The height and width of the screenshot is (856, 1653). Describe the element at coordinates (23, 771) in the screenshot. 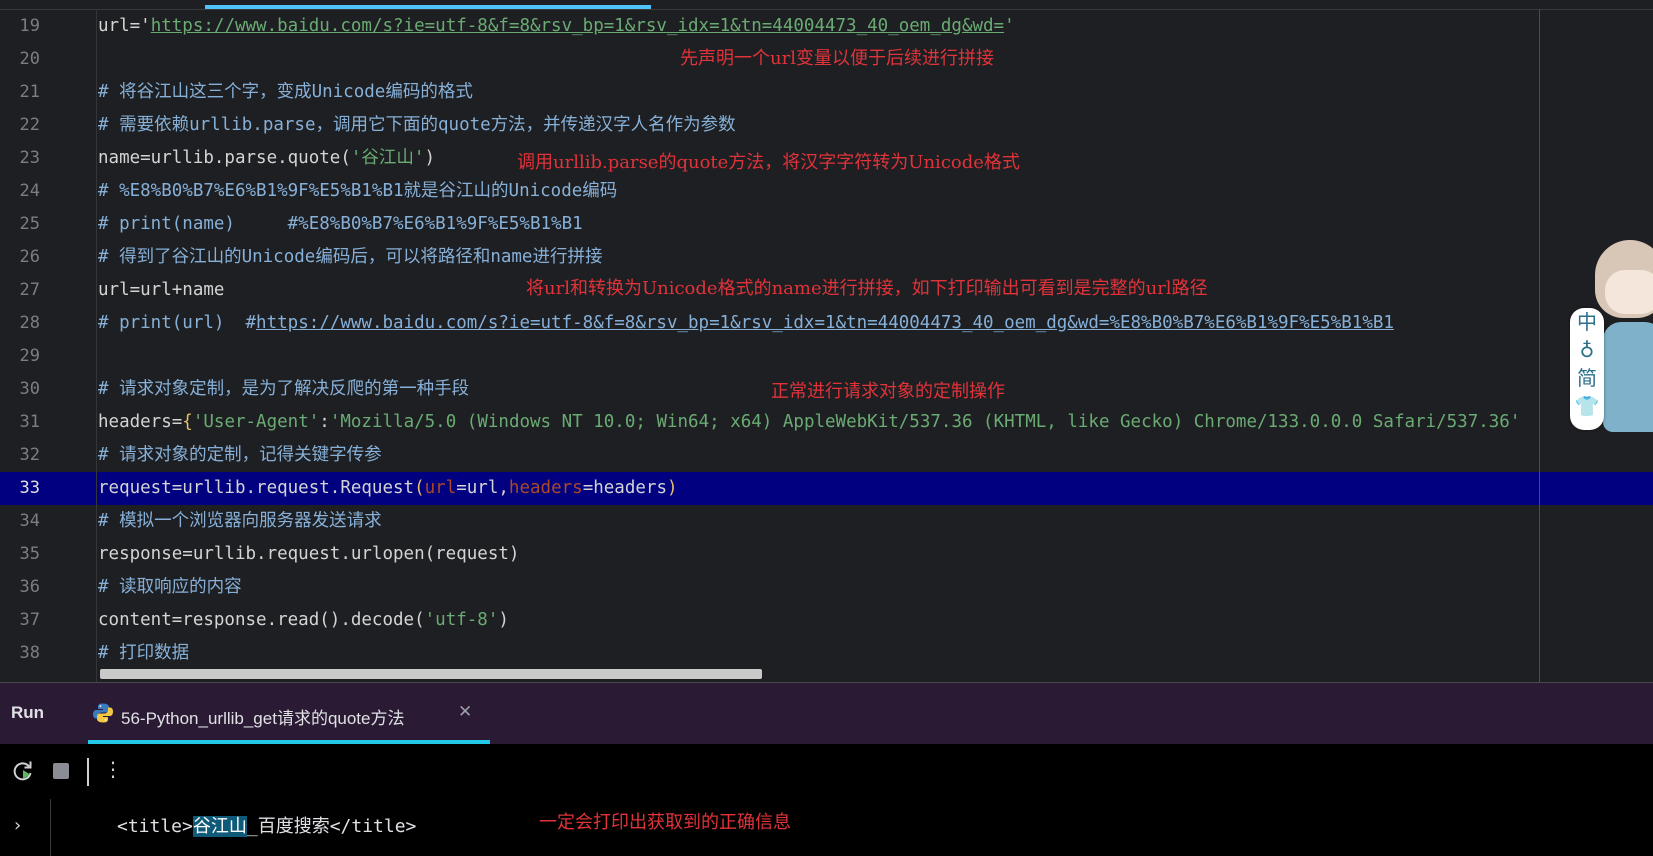

I see `rerun-icon` at that location.